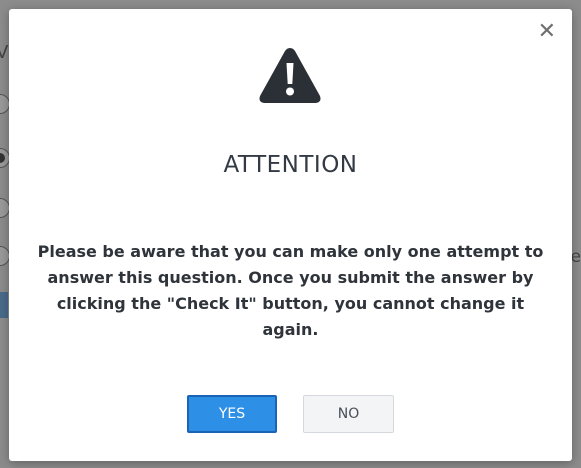  Describe the element at coordinates (547, 32) in the screenshot. I see `close-icon: ✕` at that location.